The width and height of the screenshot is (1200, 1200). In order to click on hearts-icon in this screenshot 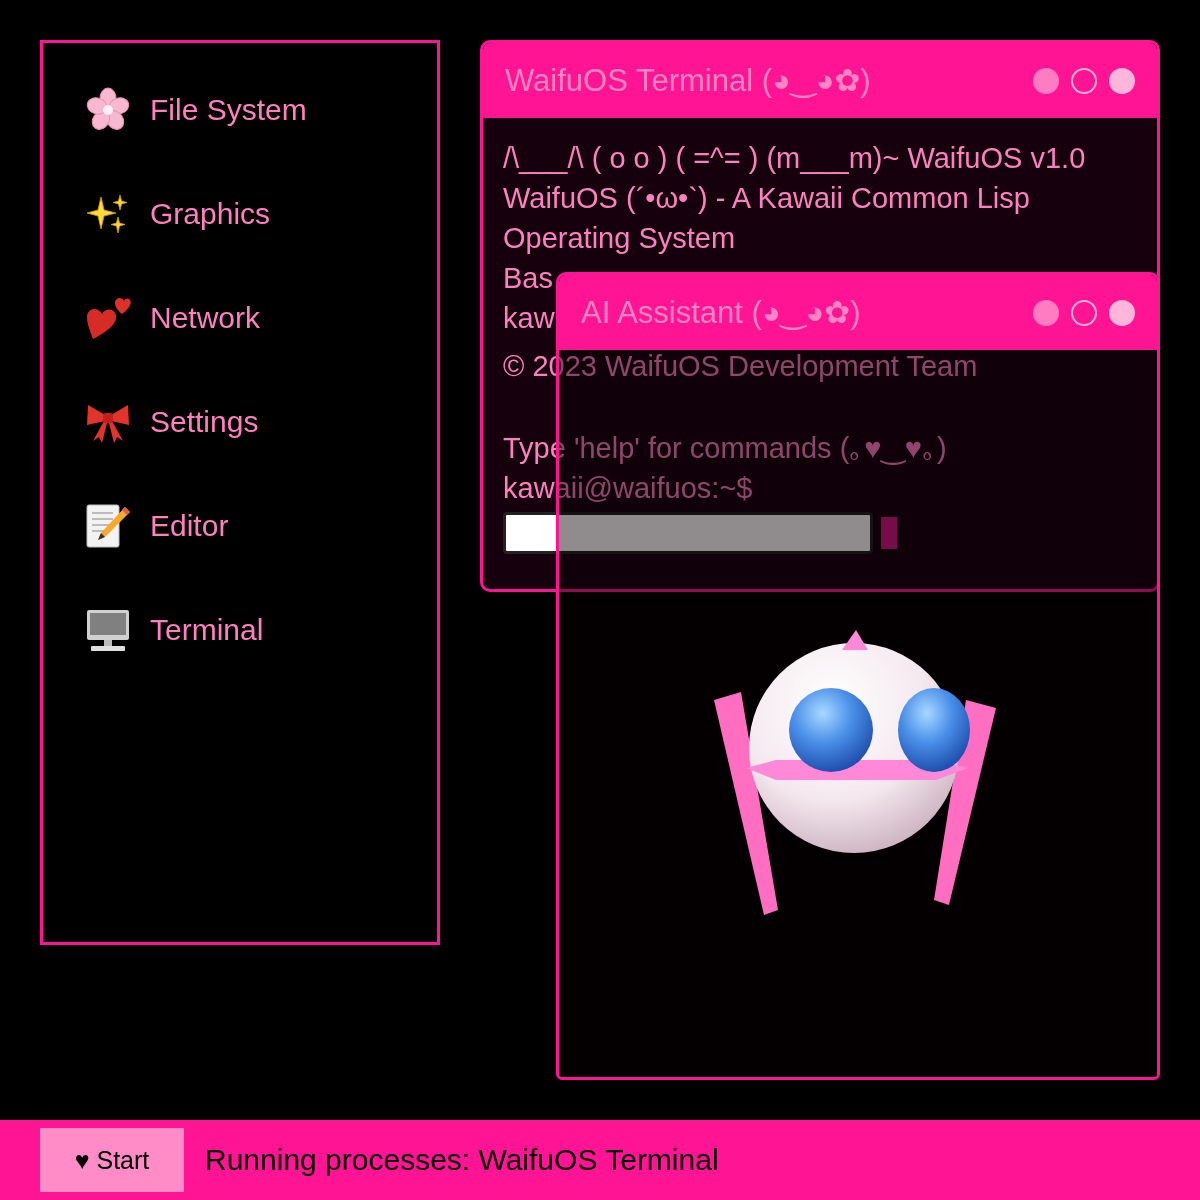, I will do `click(108, 318)`.